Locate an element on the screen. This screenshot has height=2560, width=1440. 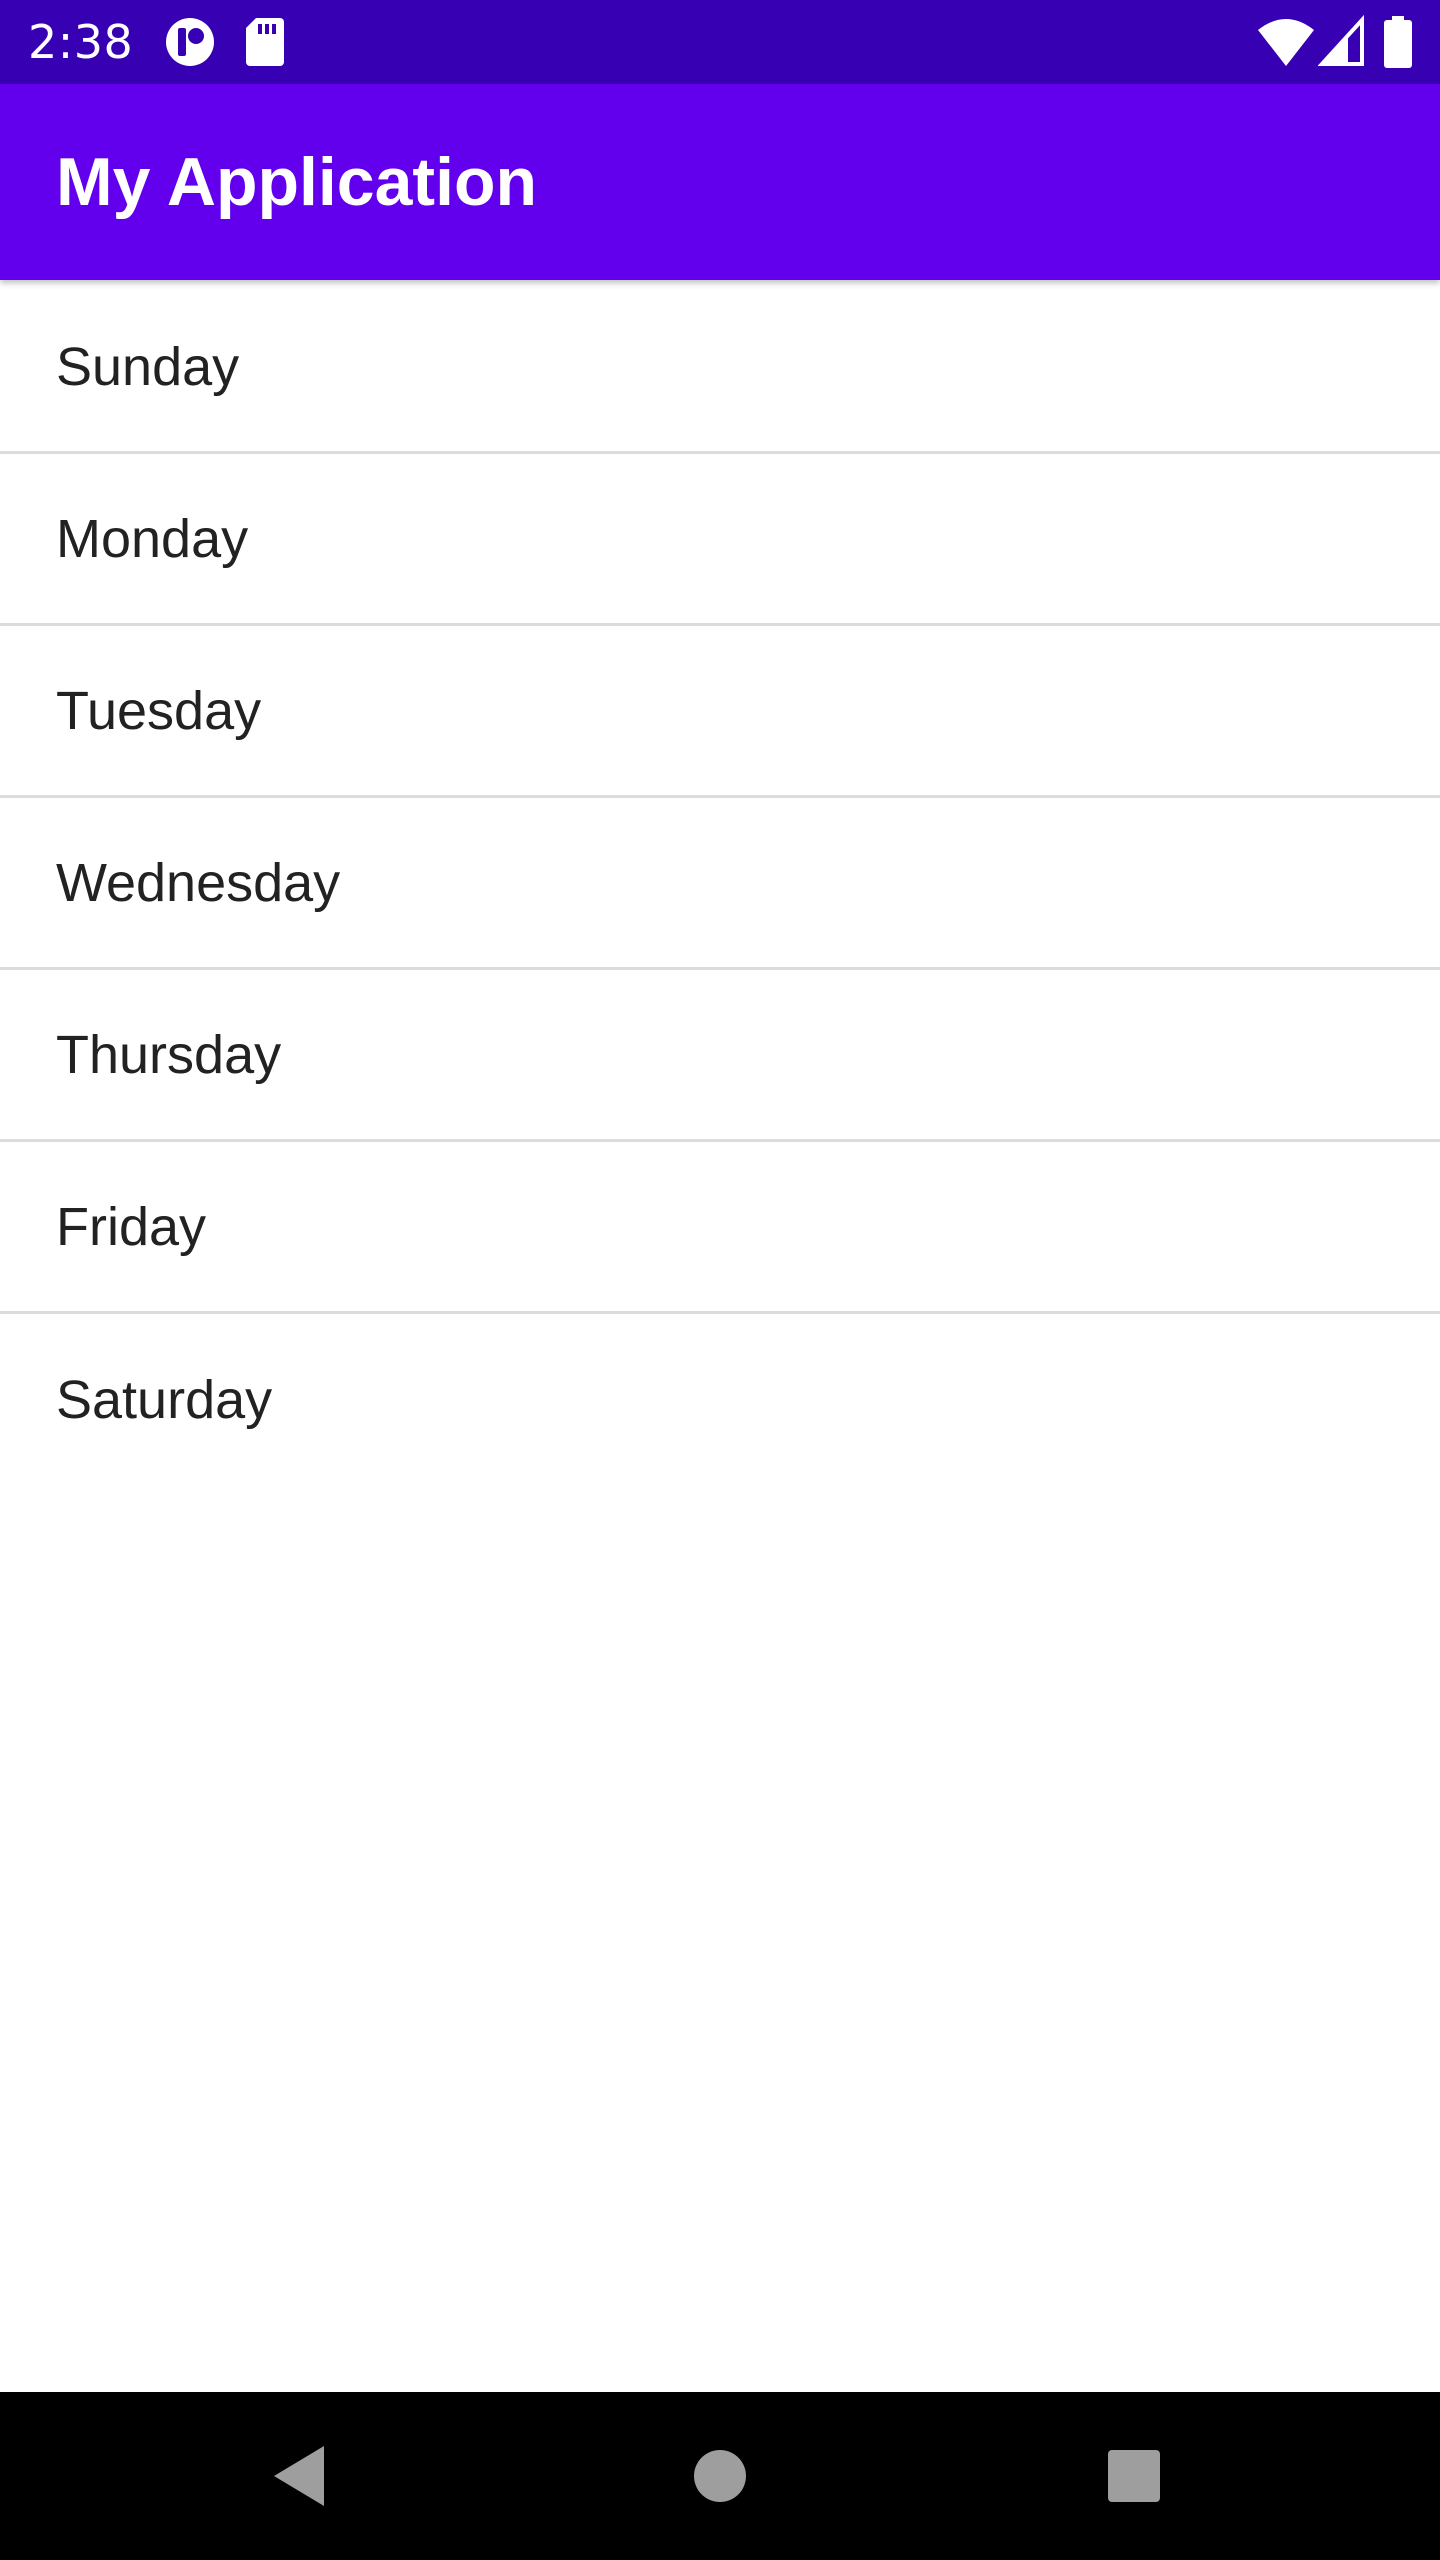
app-bar: My Application is located at coordinates (720, 182).